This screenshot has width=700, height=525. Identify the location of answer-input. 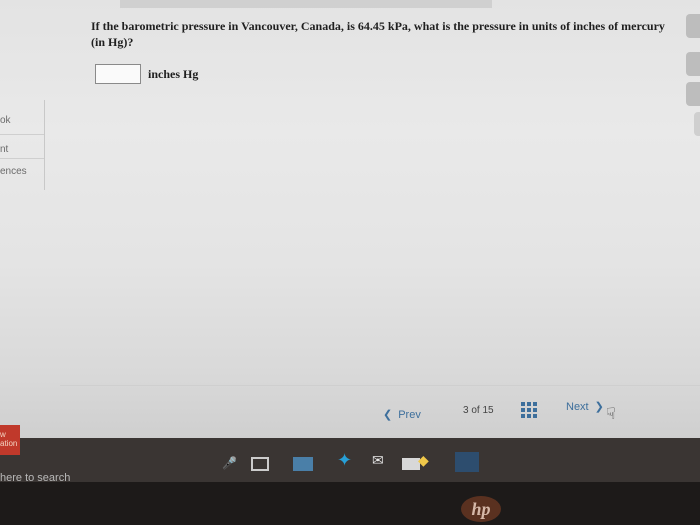
(118, 74).